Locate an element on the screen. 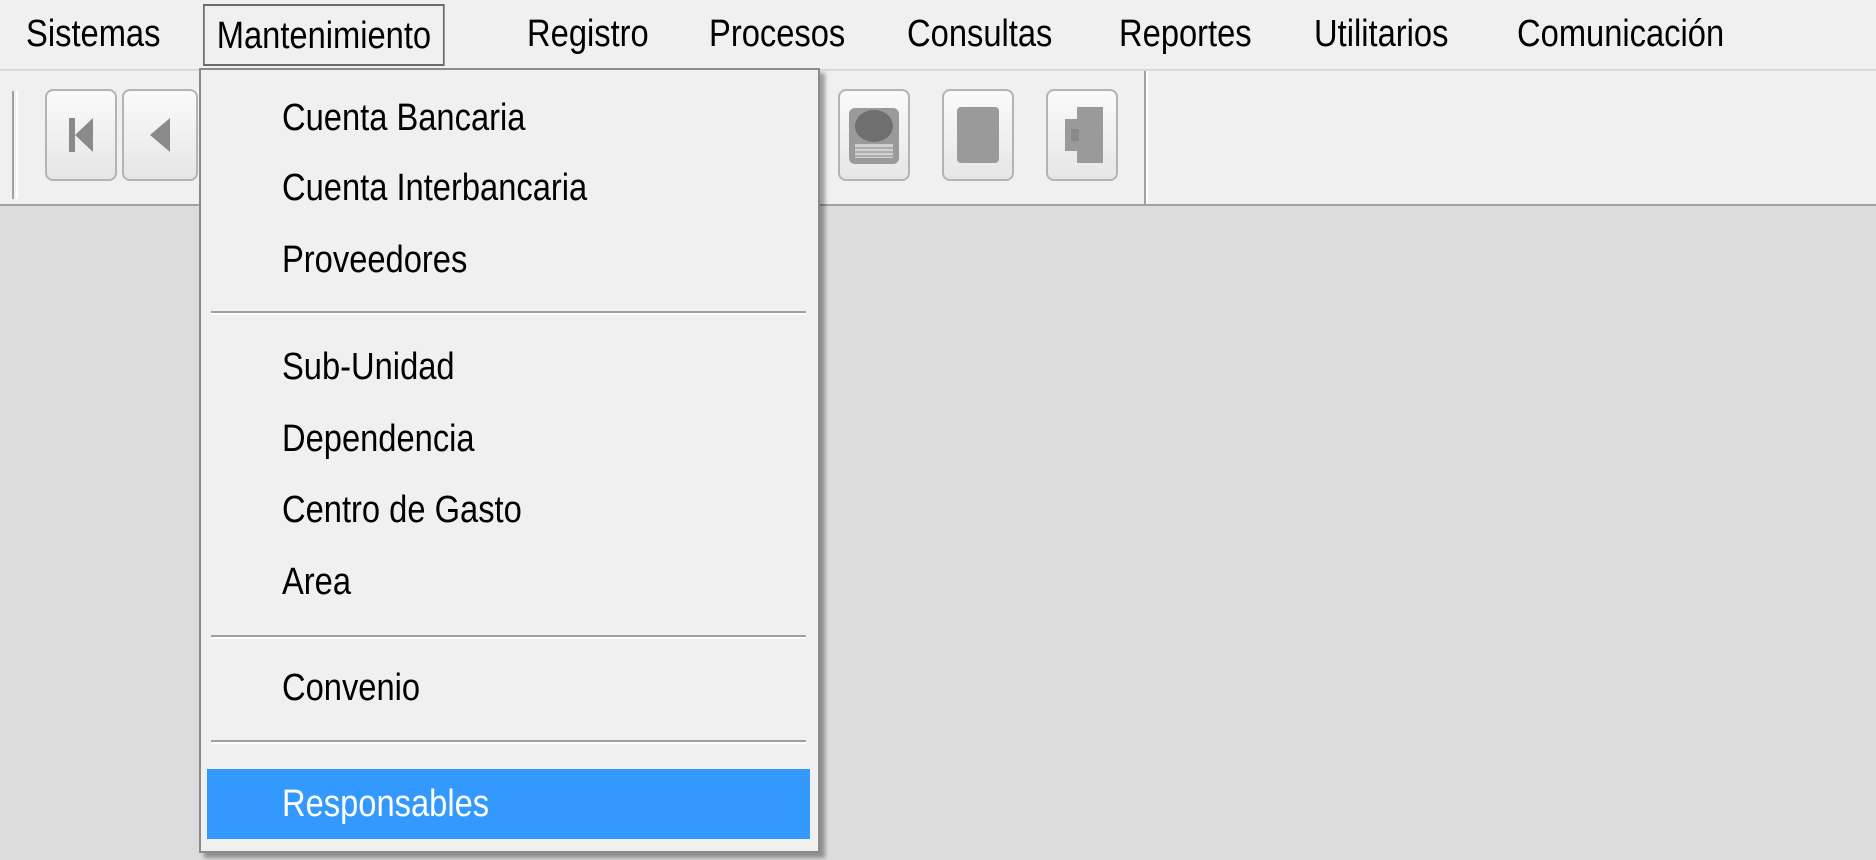 This screenshot has width=1876, height=860. menu-item-cuenta-bancaria: Cuenta Bancaria is located at coordinates (508, 118).